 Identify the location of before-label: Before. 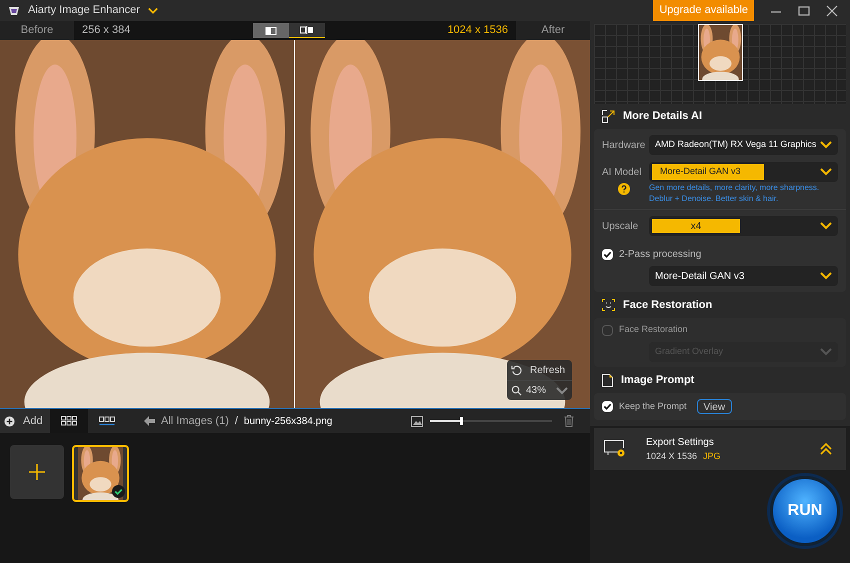
(37, 30).